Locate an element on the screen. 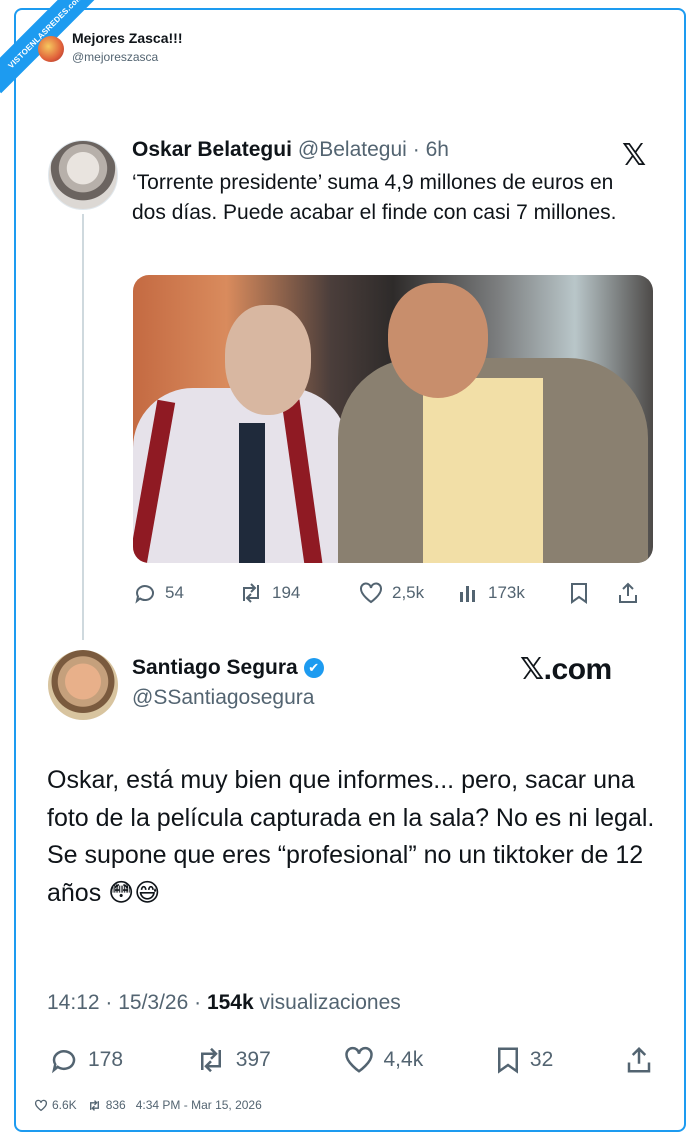  quoted-tweet-actions: 54 194 2,5k 173k is located at coordinates (393, 593).